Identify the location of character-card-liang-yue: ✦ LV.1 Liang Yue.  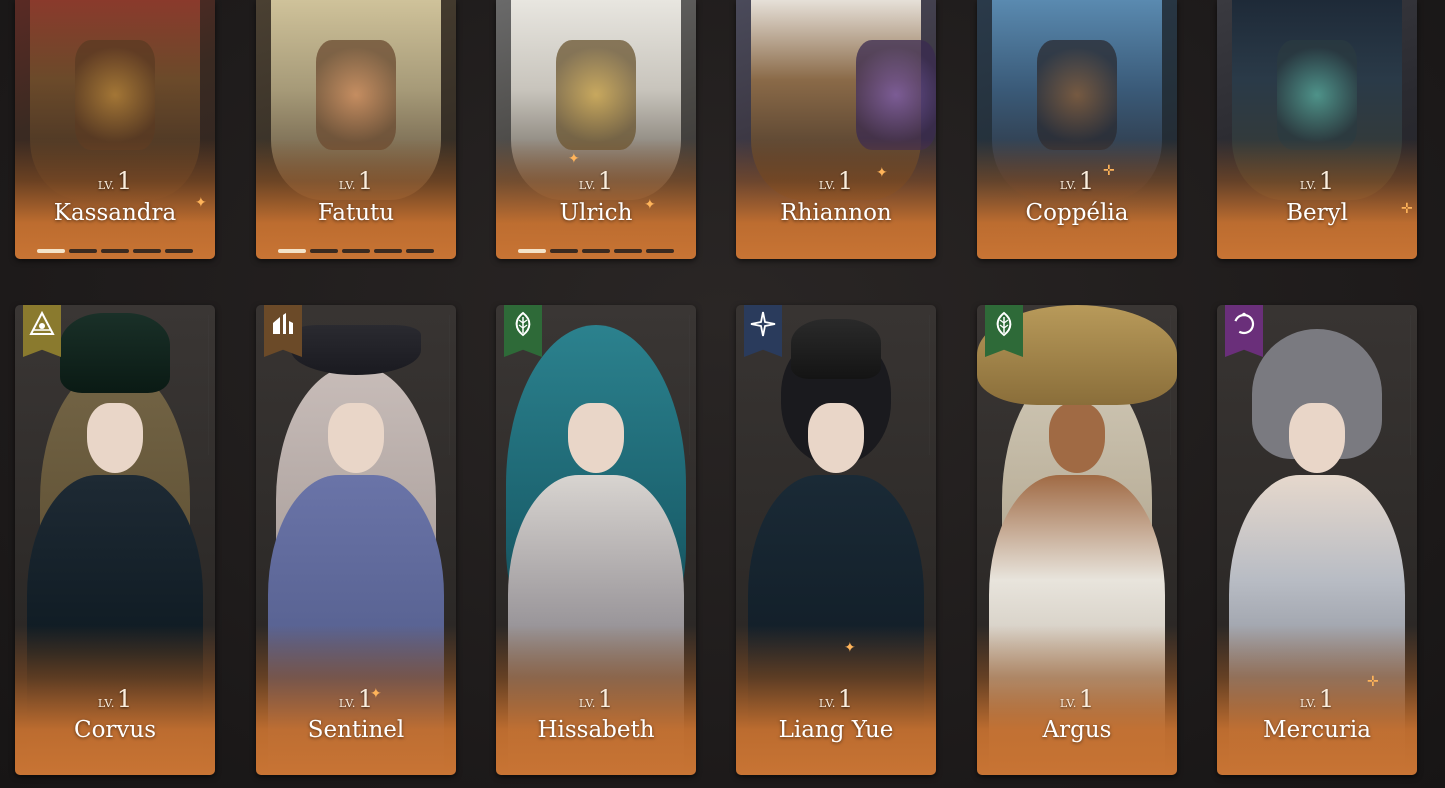
(836, 540).